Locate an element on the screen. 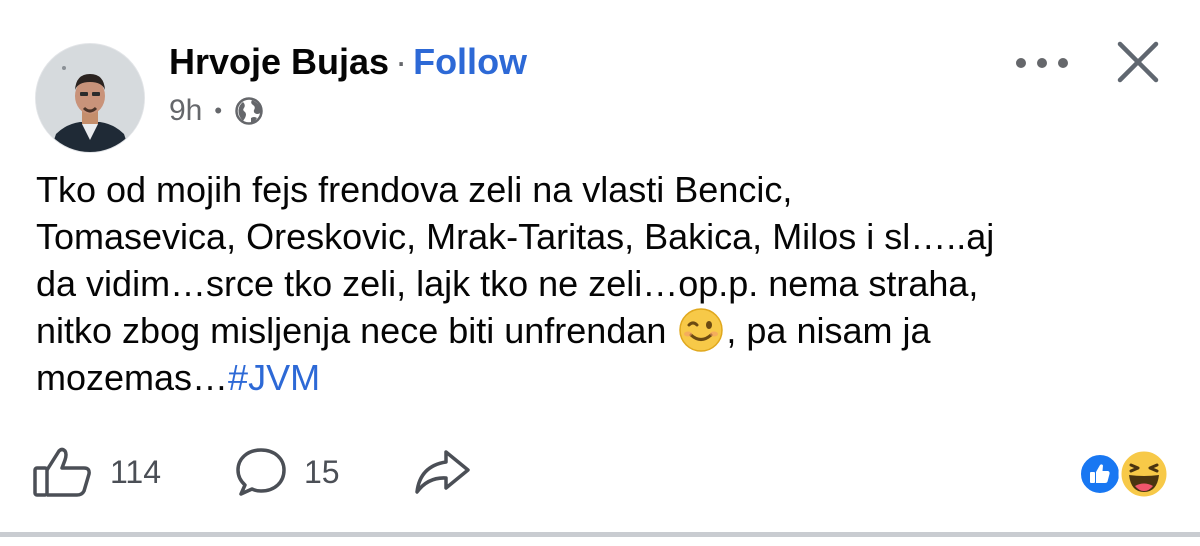  post-text-segment: , pa nisam ja is located at coordinates (828, 330).